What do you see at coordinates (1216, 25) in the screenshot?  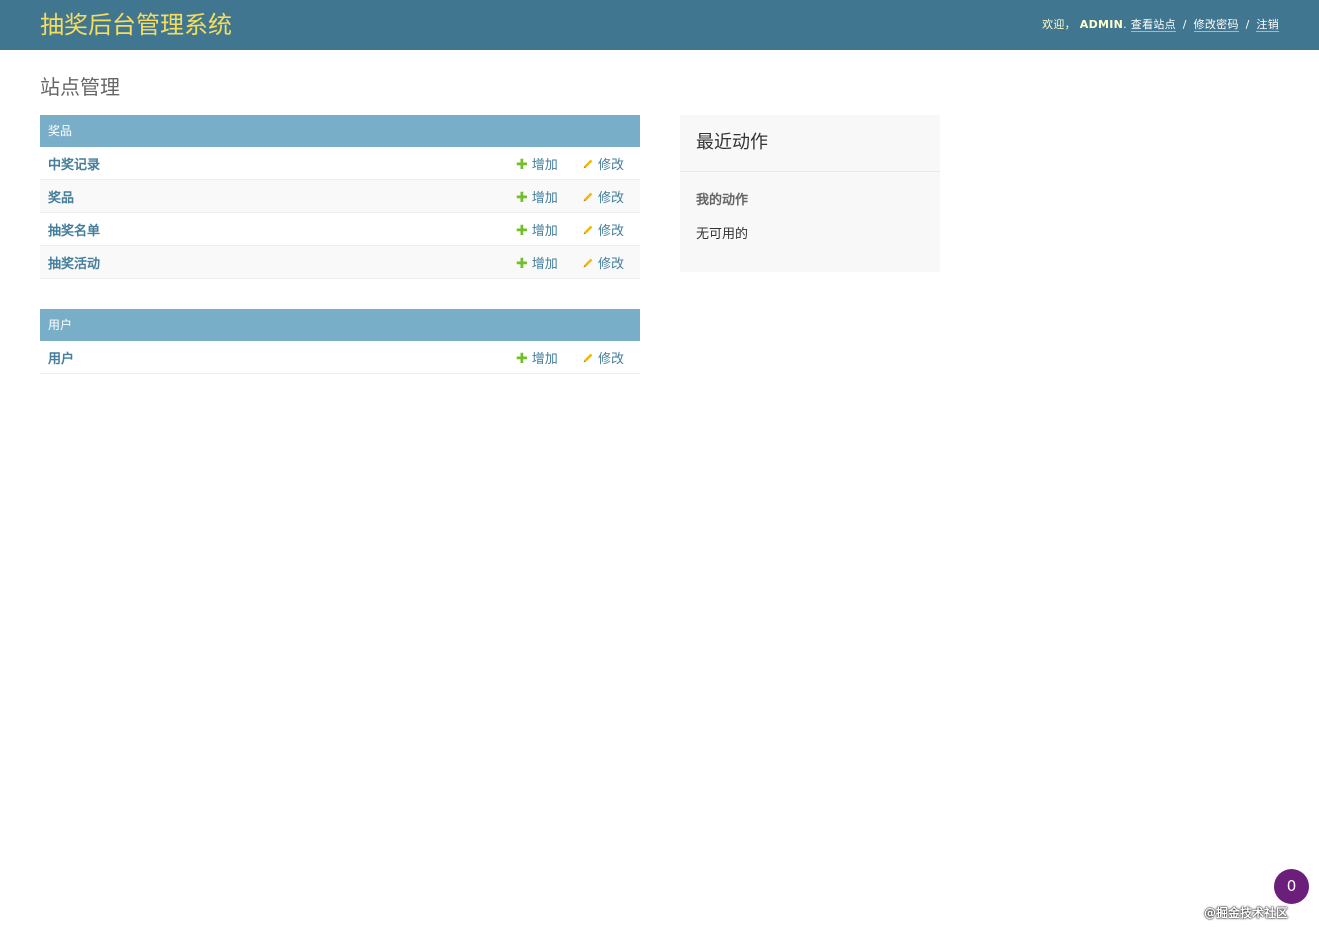 I see `change-password-link: 修改密码` at bounding box center [1216, 25].